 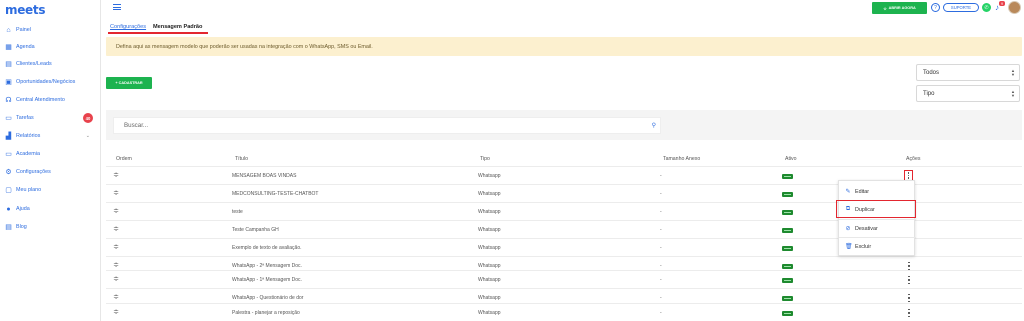 What do you see at coordinates (791, 159) in the screenshot?
I see `col-ativo: Ativo` at bounding box center [791, 159].